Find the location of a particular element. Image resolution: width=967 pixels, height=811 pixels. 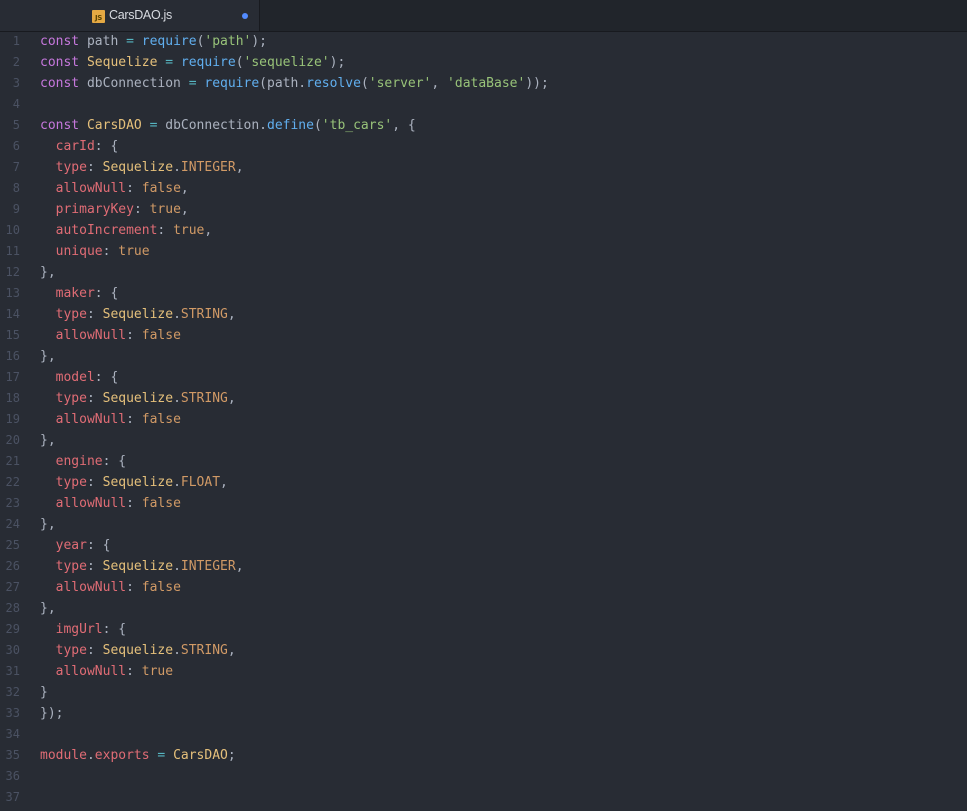

code-line: 29 imgUrl: { is located at coordinates (483, 629).